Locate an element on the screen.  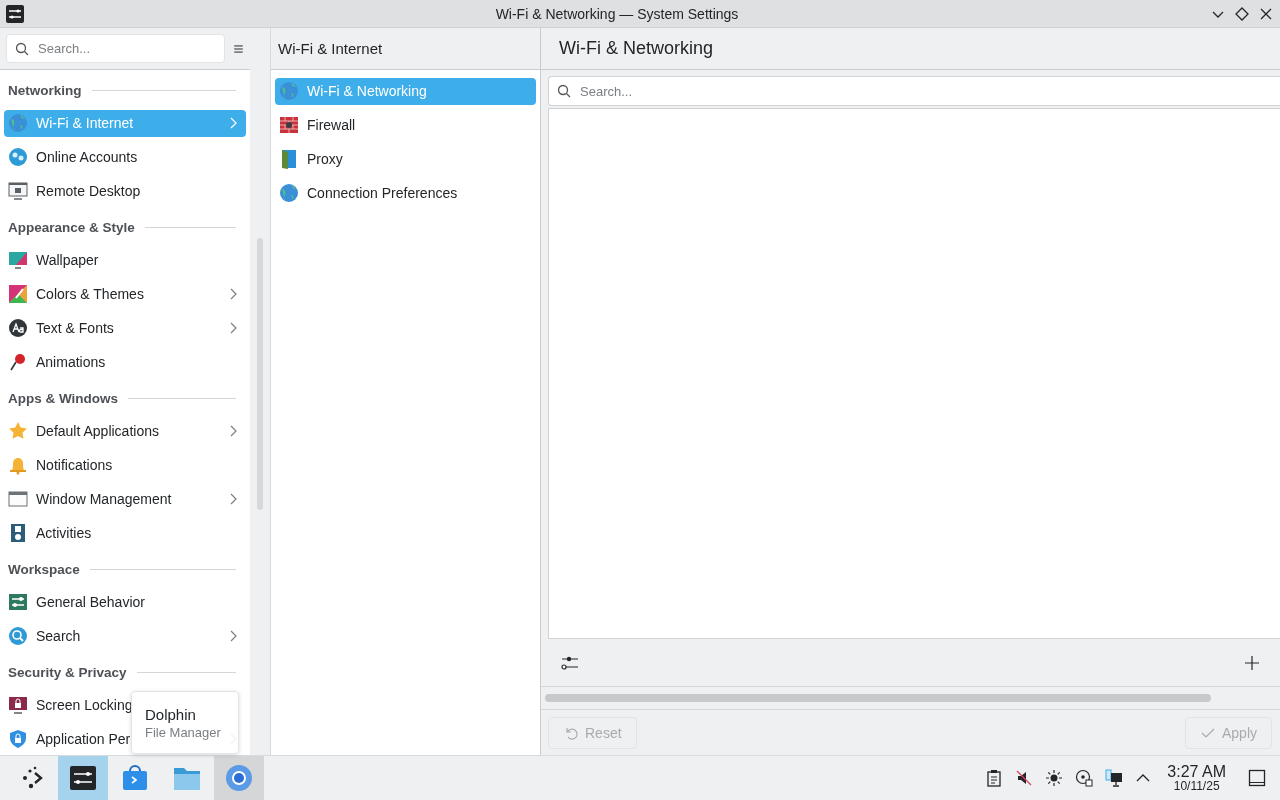
sidebar-item: Window Management is located at coordinates (125, 499).